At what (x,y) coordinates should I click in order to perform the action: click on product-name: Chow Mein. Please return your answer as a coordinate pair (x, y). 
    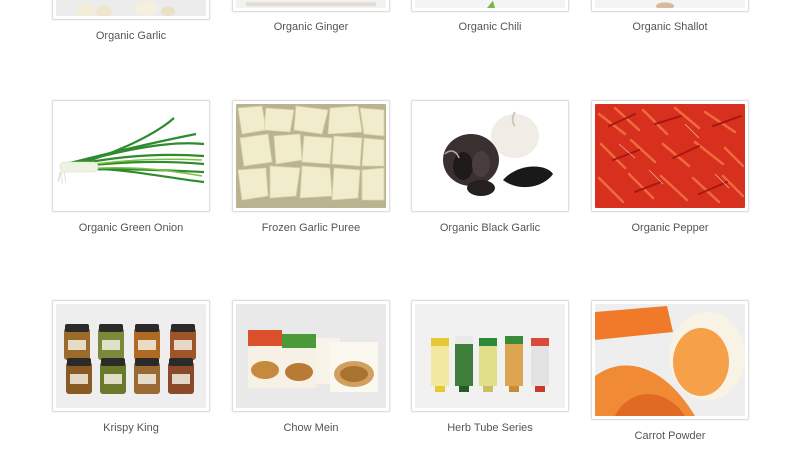
    Looking at the image, I should click on (311, 428).